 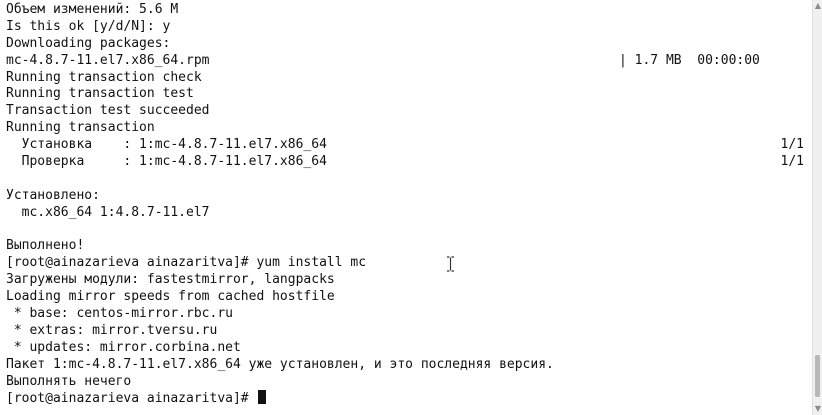 I want to click on terminal-line-text: [root@ainazarieva ainazaritva]#, so click(x=136, y=399).